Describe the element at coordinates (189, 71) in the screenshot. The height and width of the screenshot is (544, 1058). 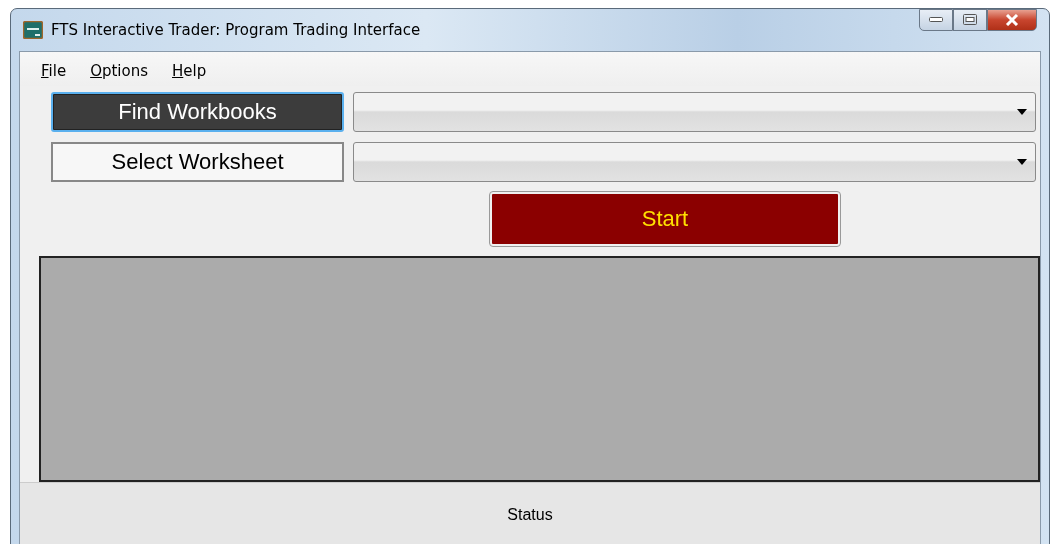
I see `menu-item: Help` at that location.